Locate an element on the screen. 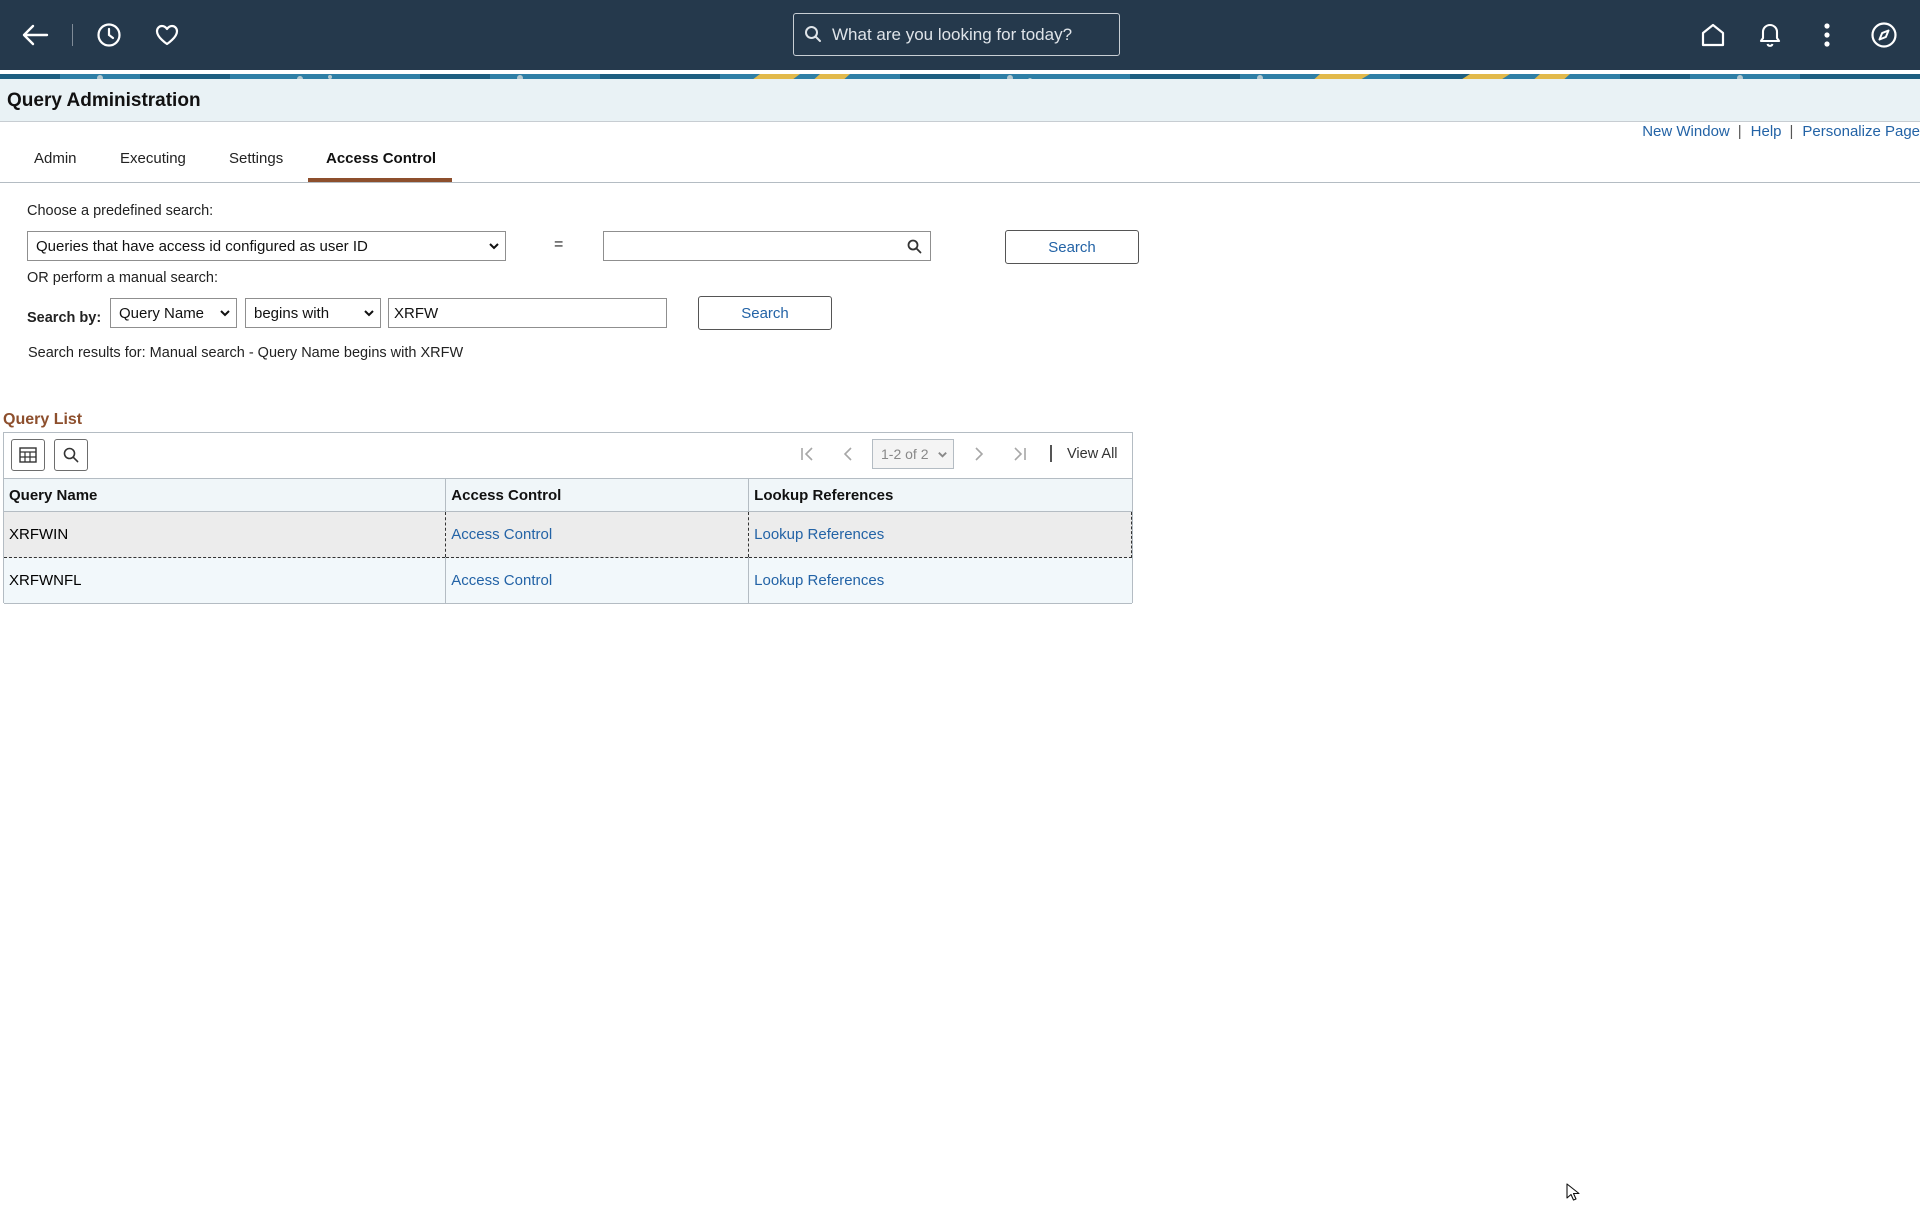  page-title: Query Administration is located at coordinates (104, 100).